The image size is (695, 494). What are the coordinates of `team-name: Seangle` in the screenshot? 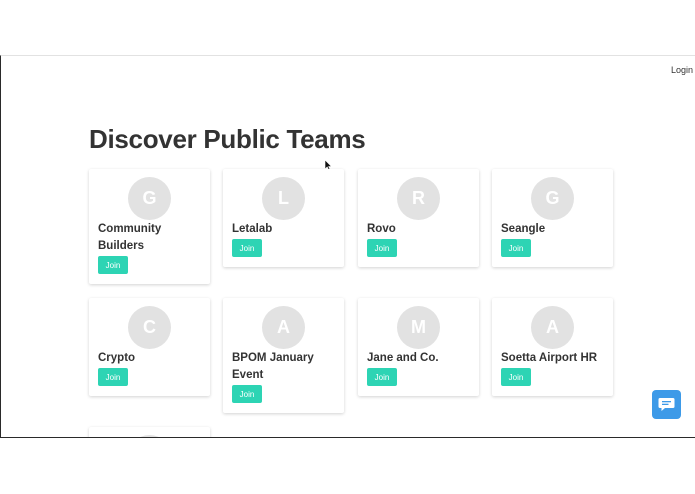 It's located at (523, 229).